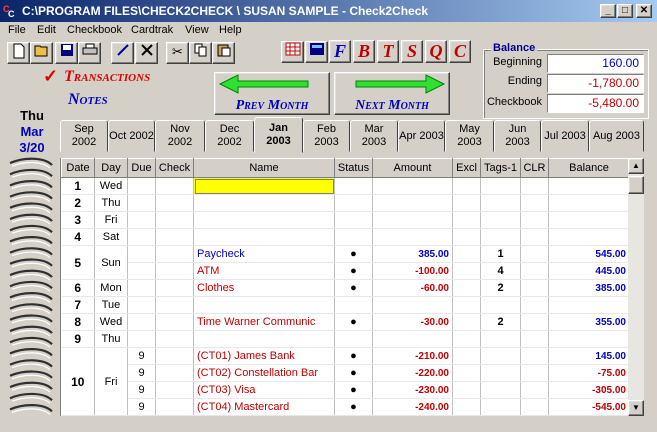 This screenshot has height=432, width=657. Describe the element at coordinates (500, 288) in the screenshot. I see `tags-cell: 2` at that location.